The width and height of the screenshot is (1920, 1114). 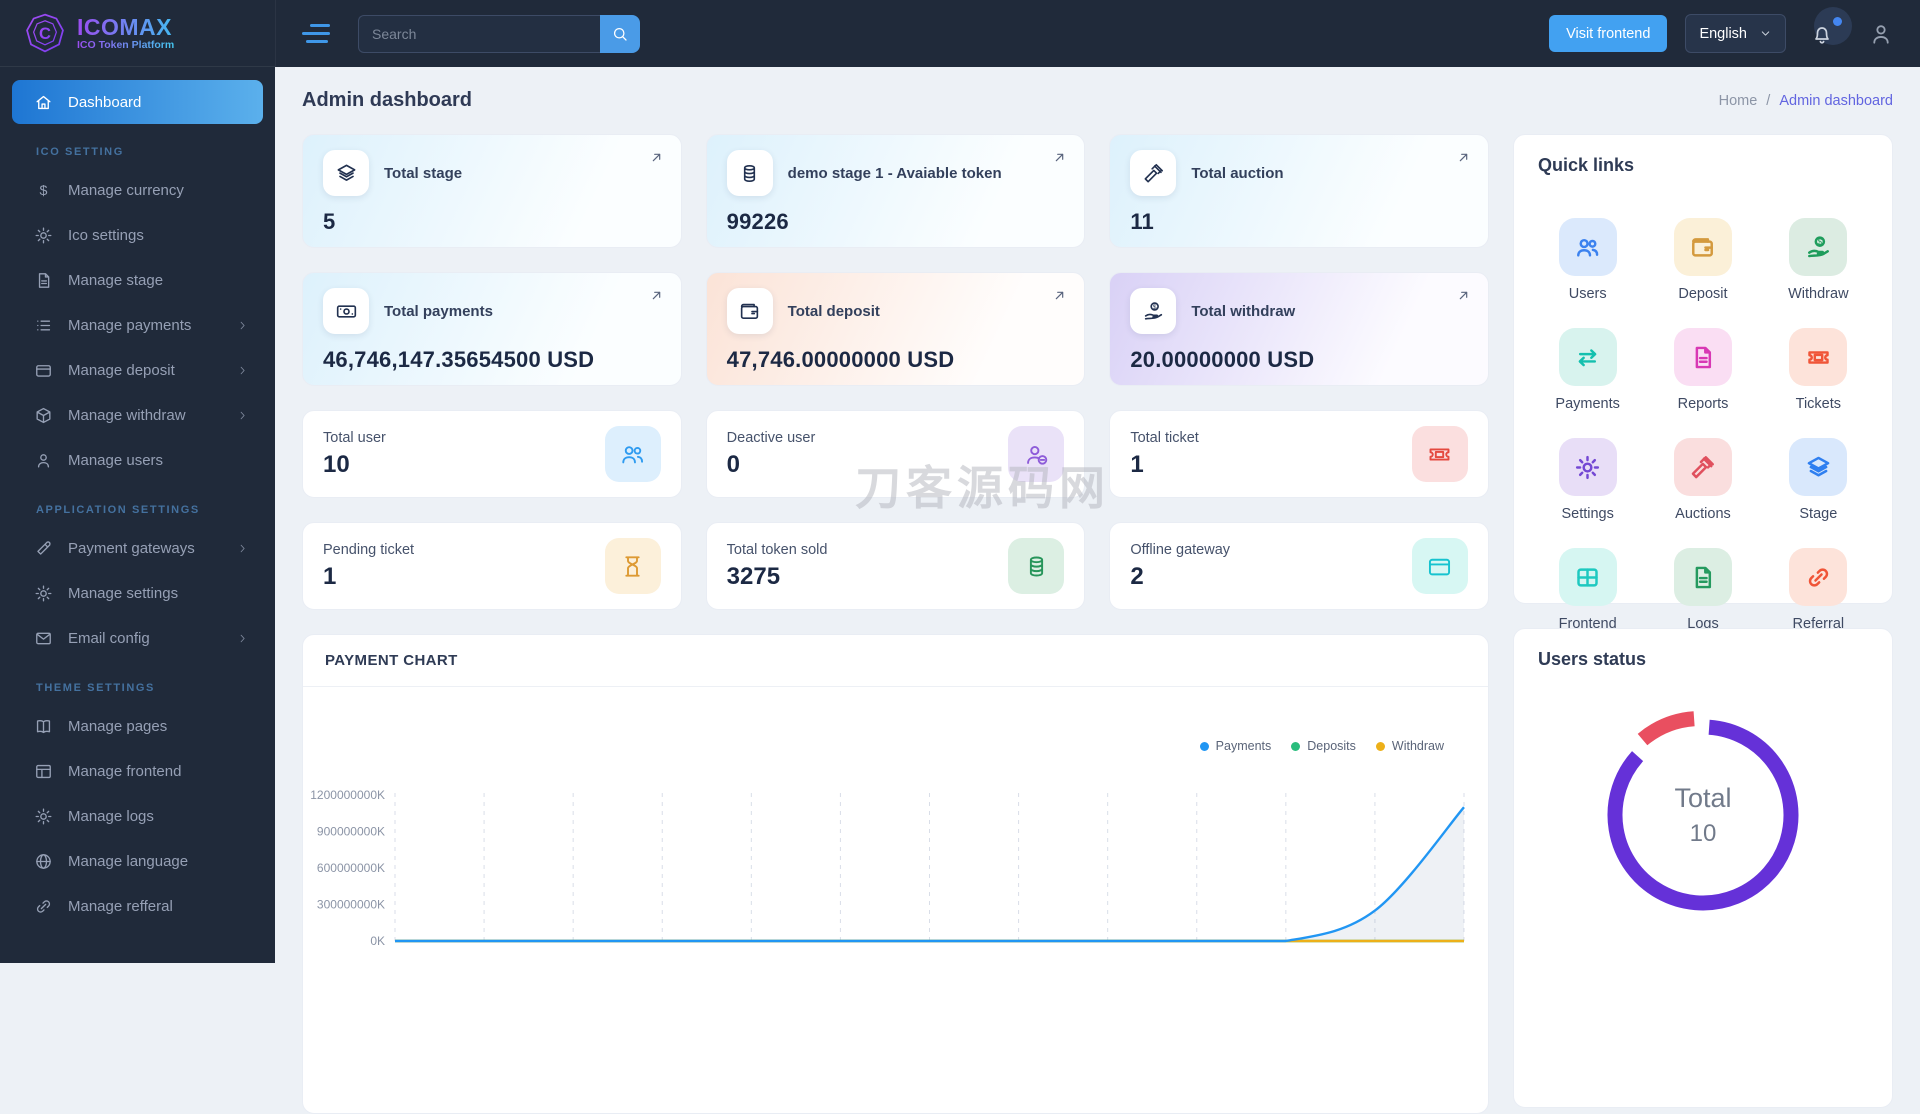 What do you see at coordinates (377, 941) in the screenshot?
I see `svg-text: 0K` at bounding box center [377, 941].